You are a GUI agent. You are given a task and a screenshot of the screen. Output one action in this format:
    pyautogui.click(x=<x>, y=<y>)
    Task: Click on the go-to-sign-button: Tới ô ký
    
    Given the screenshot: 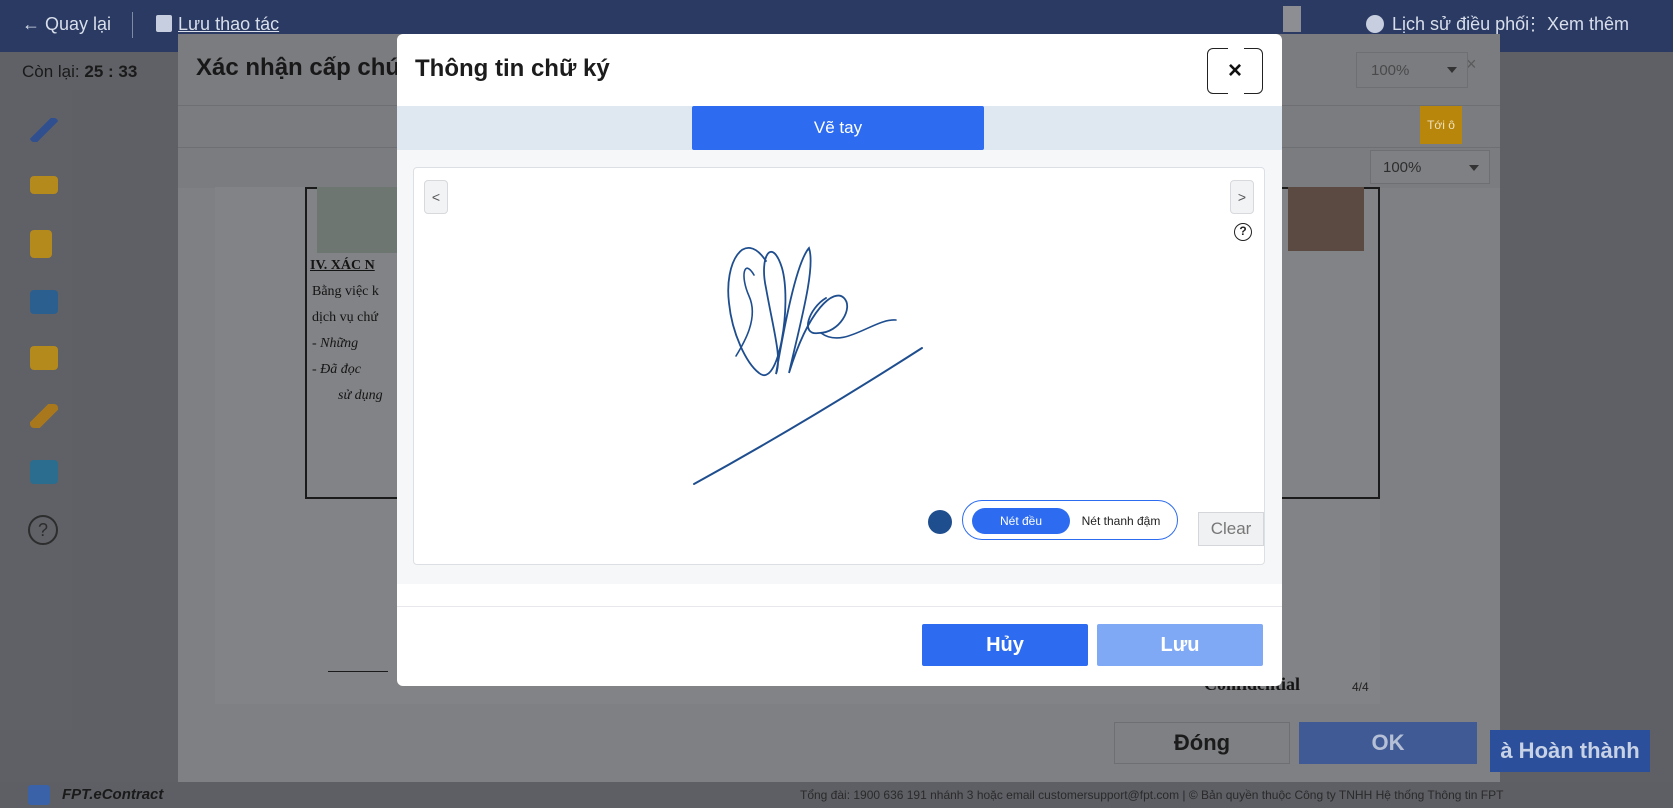 What is the action you would take?
    pyautogui.click(x=1441, y=138)
    